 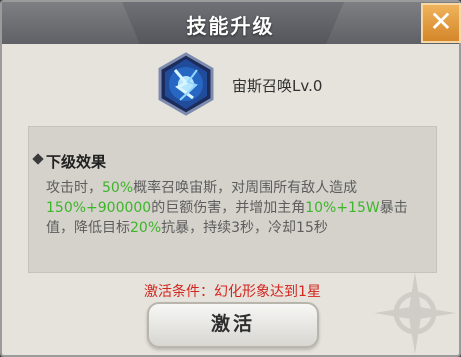 What do you see at coordinates (228, 208) in the screenshot?
I see `effect-text: 的巨额伤害，并增加主角` at bounding box center [228, 208].